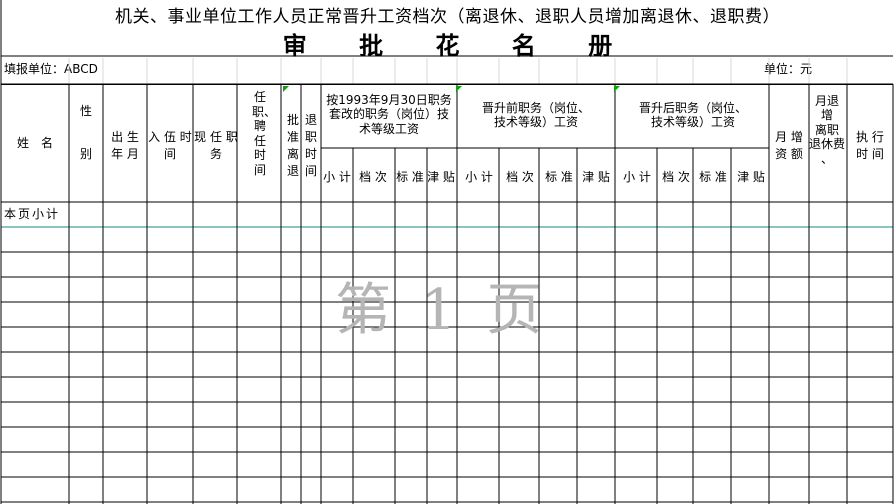 The image size is (895, 504). I want to click on header-appoint-time: 任职、聘任时间, so click(264, 133).